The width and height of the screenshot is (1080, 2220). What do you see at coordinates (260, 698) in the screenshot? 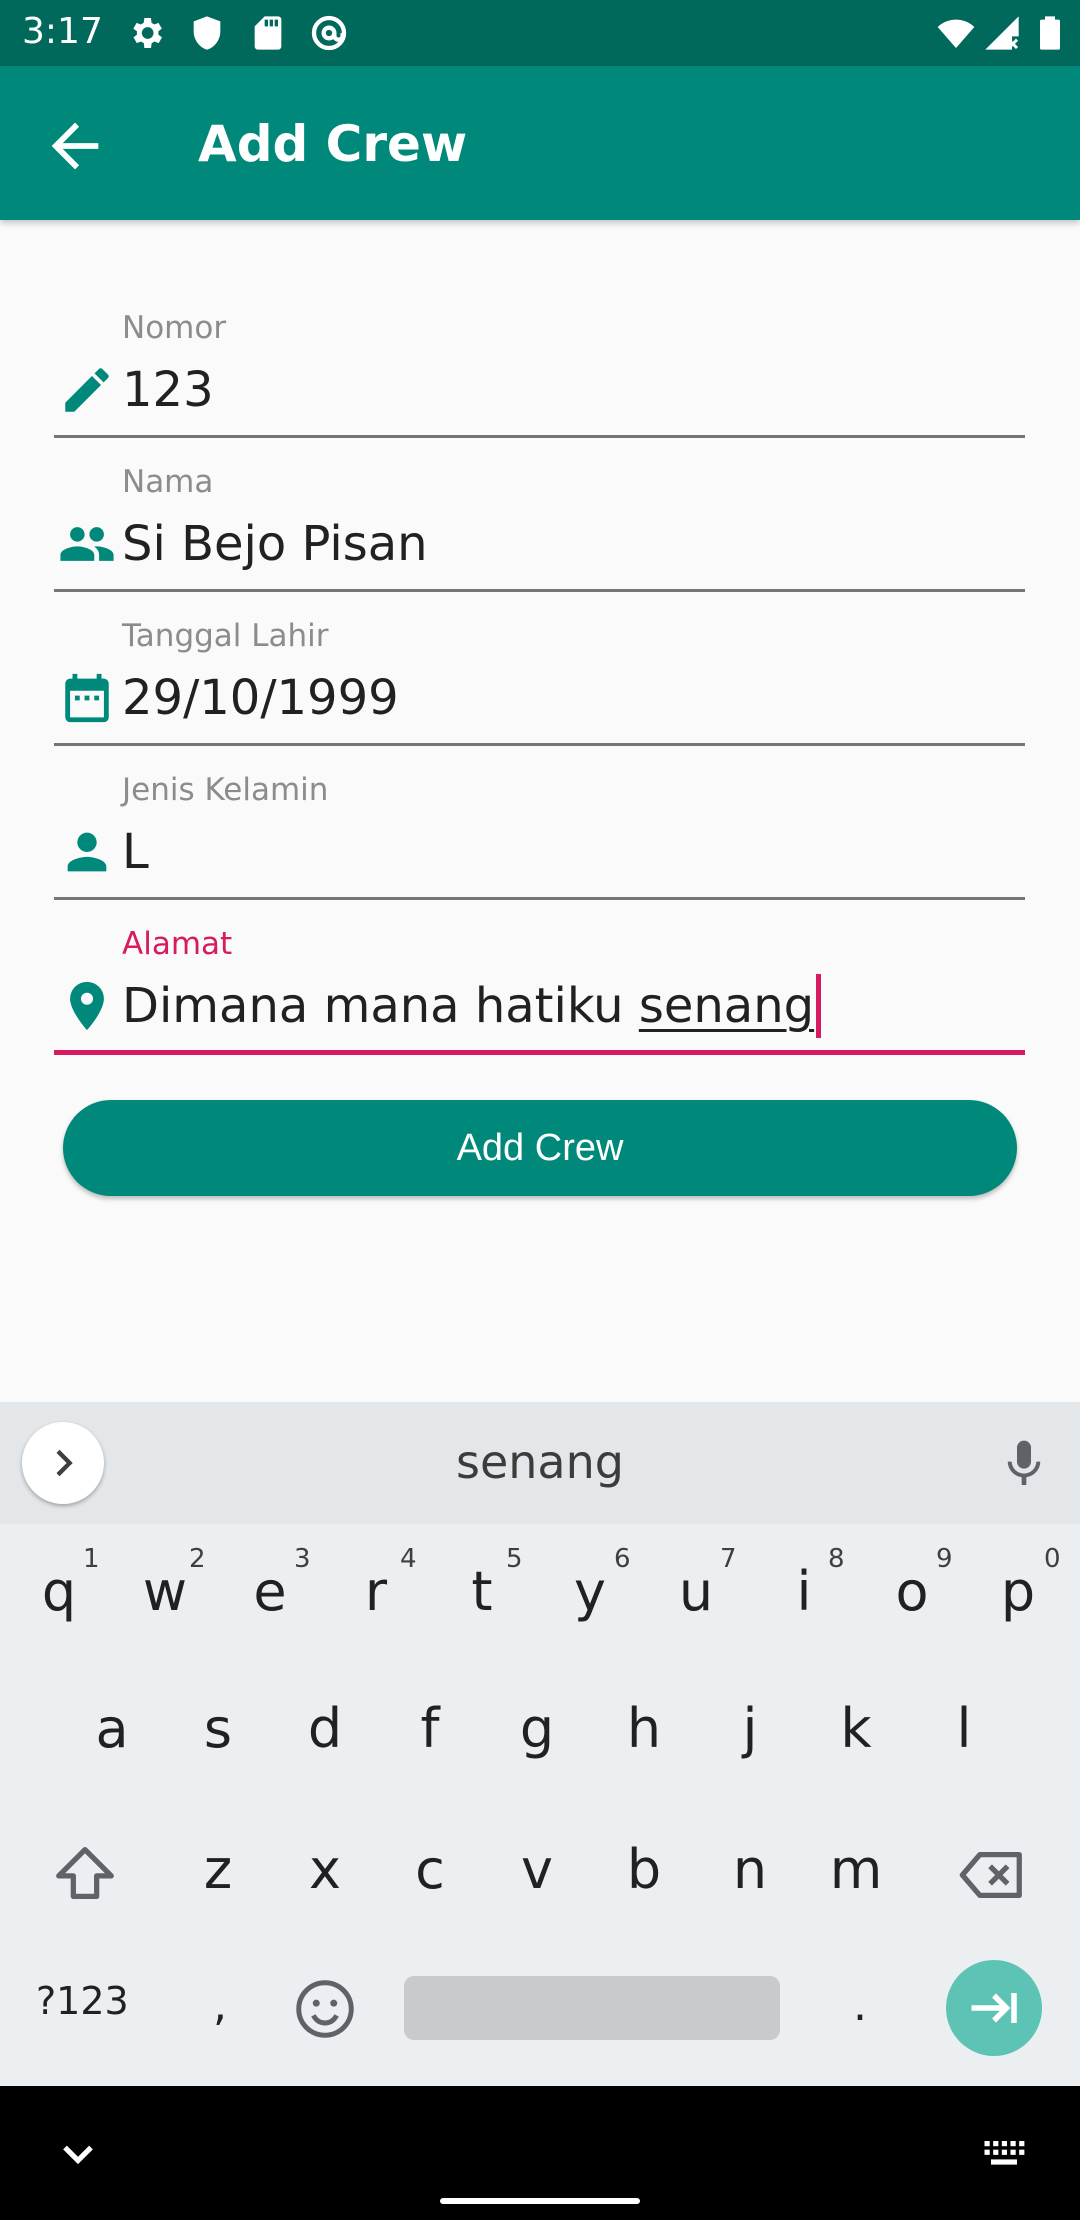
I see `tanggal-lahir-input: 29/10/1999` at bounding box center [260, 698].